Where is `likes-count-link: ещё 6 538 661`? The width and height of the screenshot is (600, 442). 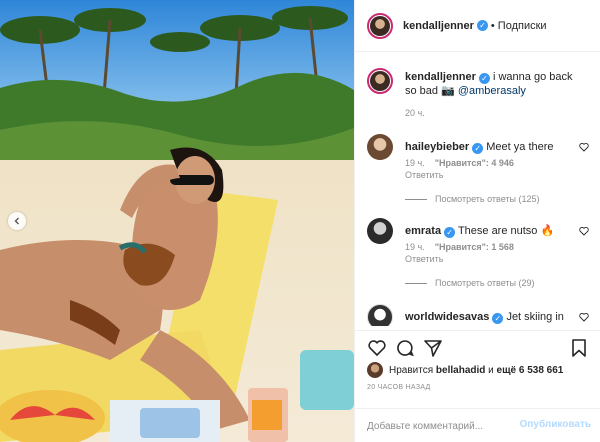
likes-count-link: ещё 6 538 661 is located at coordinates (530, 370).